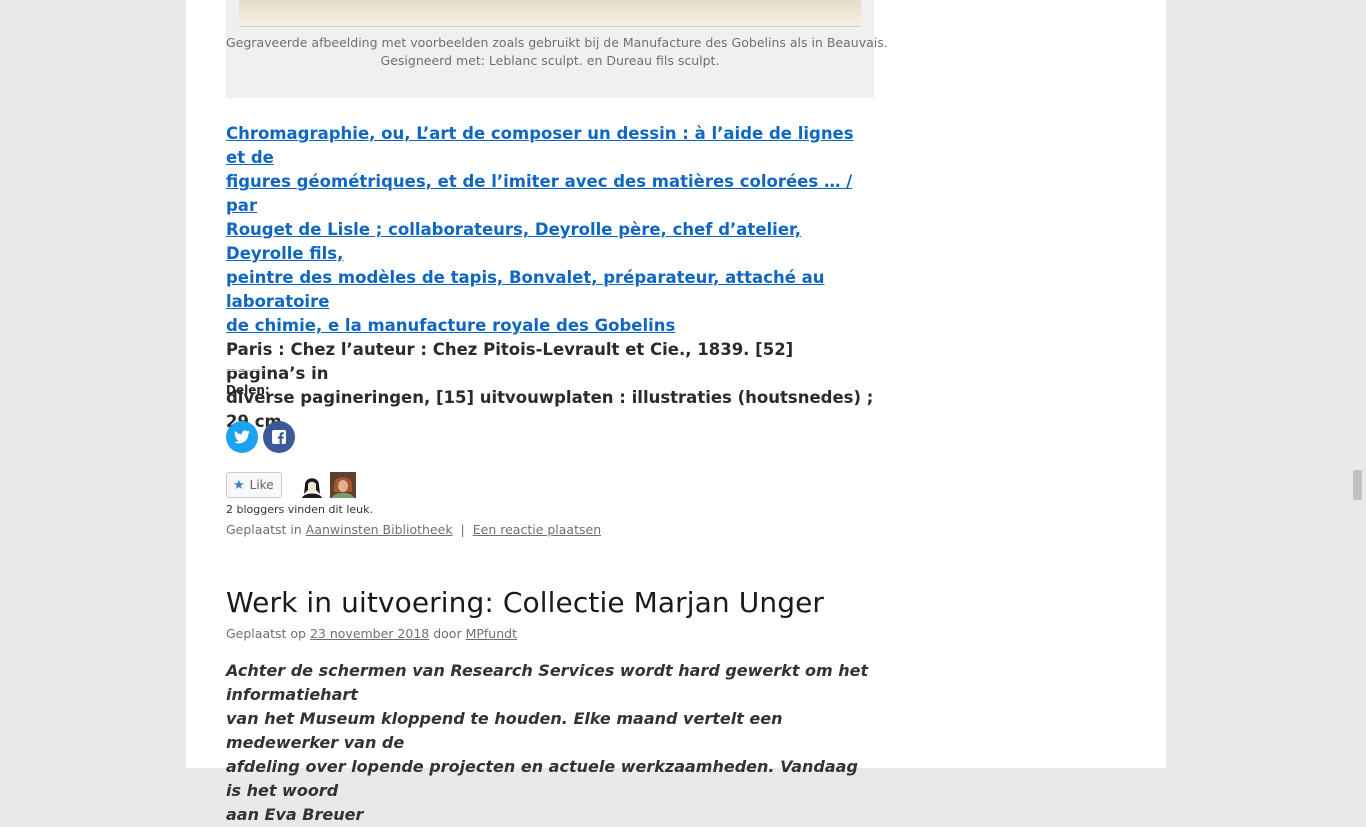  What do you see at coordinates (261, 485) in the screenshot?
I see `like-button-label: Like` at bounding box center [261, 485].